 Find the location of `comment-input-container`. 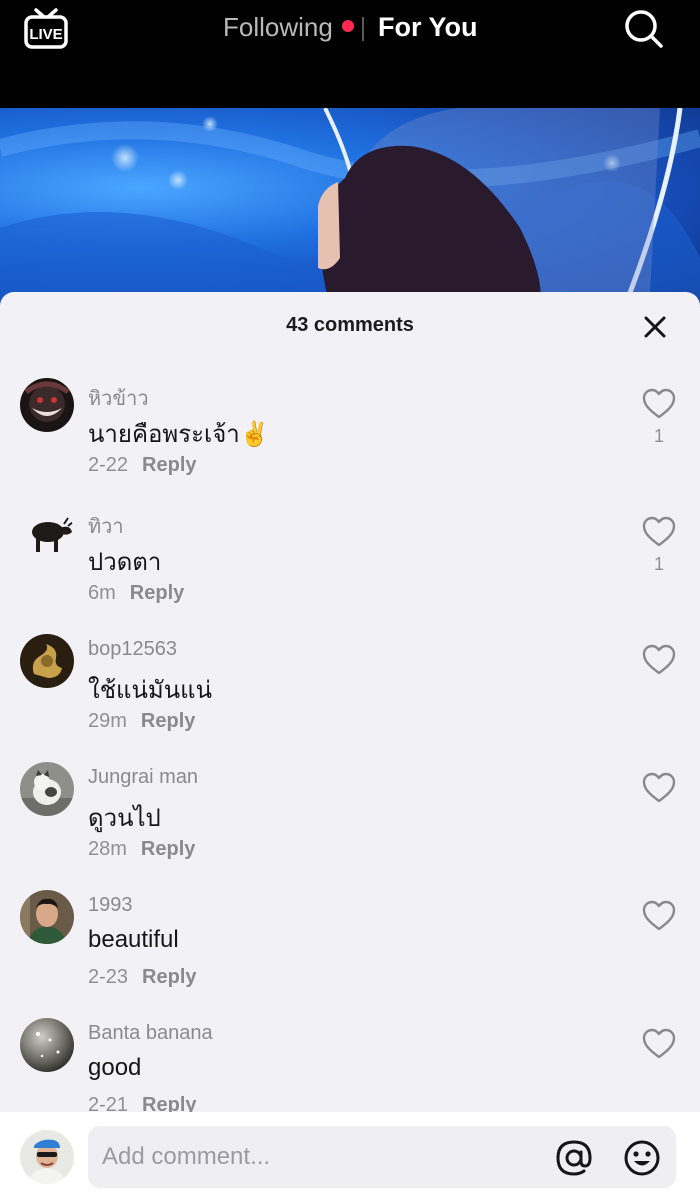

comment-input-container is located at coordinates (382, 1157).